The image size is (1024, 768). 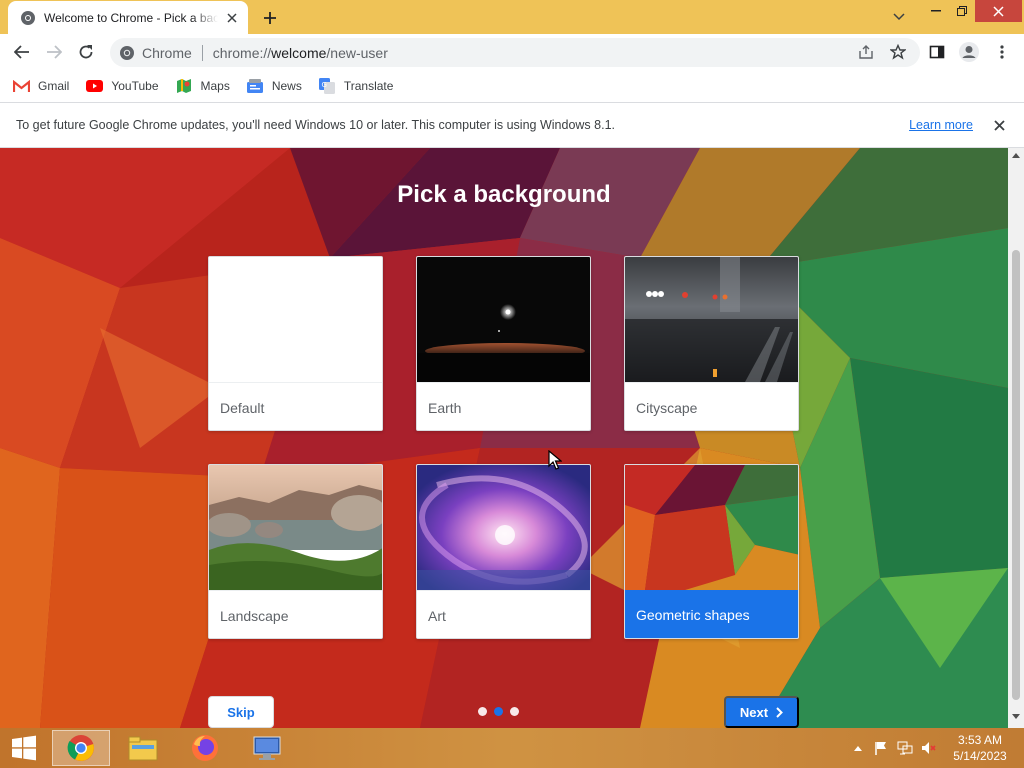 I want to click on bookmark-label: Maps, so click(x=215, y=86).